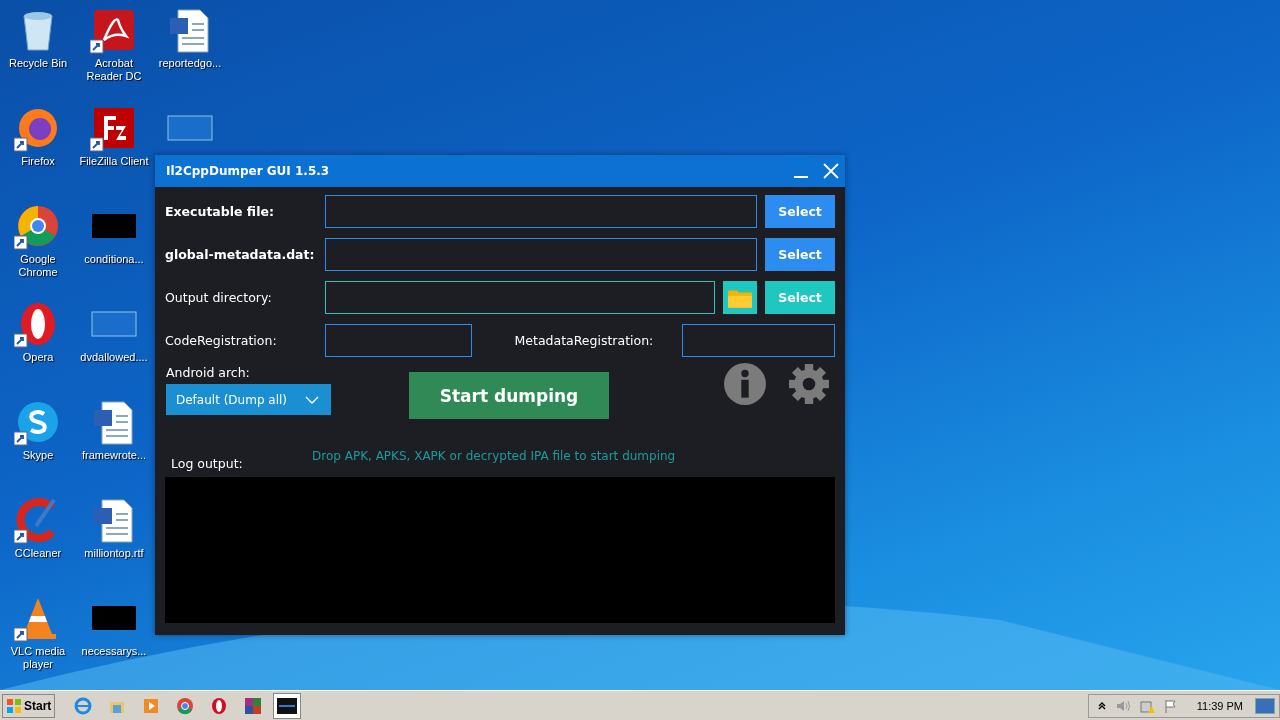  What do you see at coordinates (114, 553) in the screenshot?
I see `desktop-icon-label: milliontop.rtf` at bounding box center [114, 553].